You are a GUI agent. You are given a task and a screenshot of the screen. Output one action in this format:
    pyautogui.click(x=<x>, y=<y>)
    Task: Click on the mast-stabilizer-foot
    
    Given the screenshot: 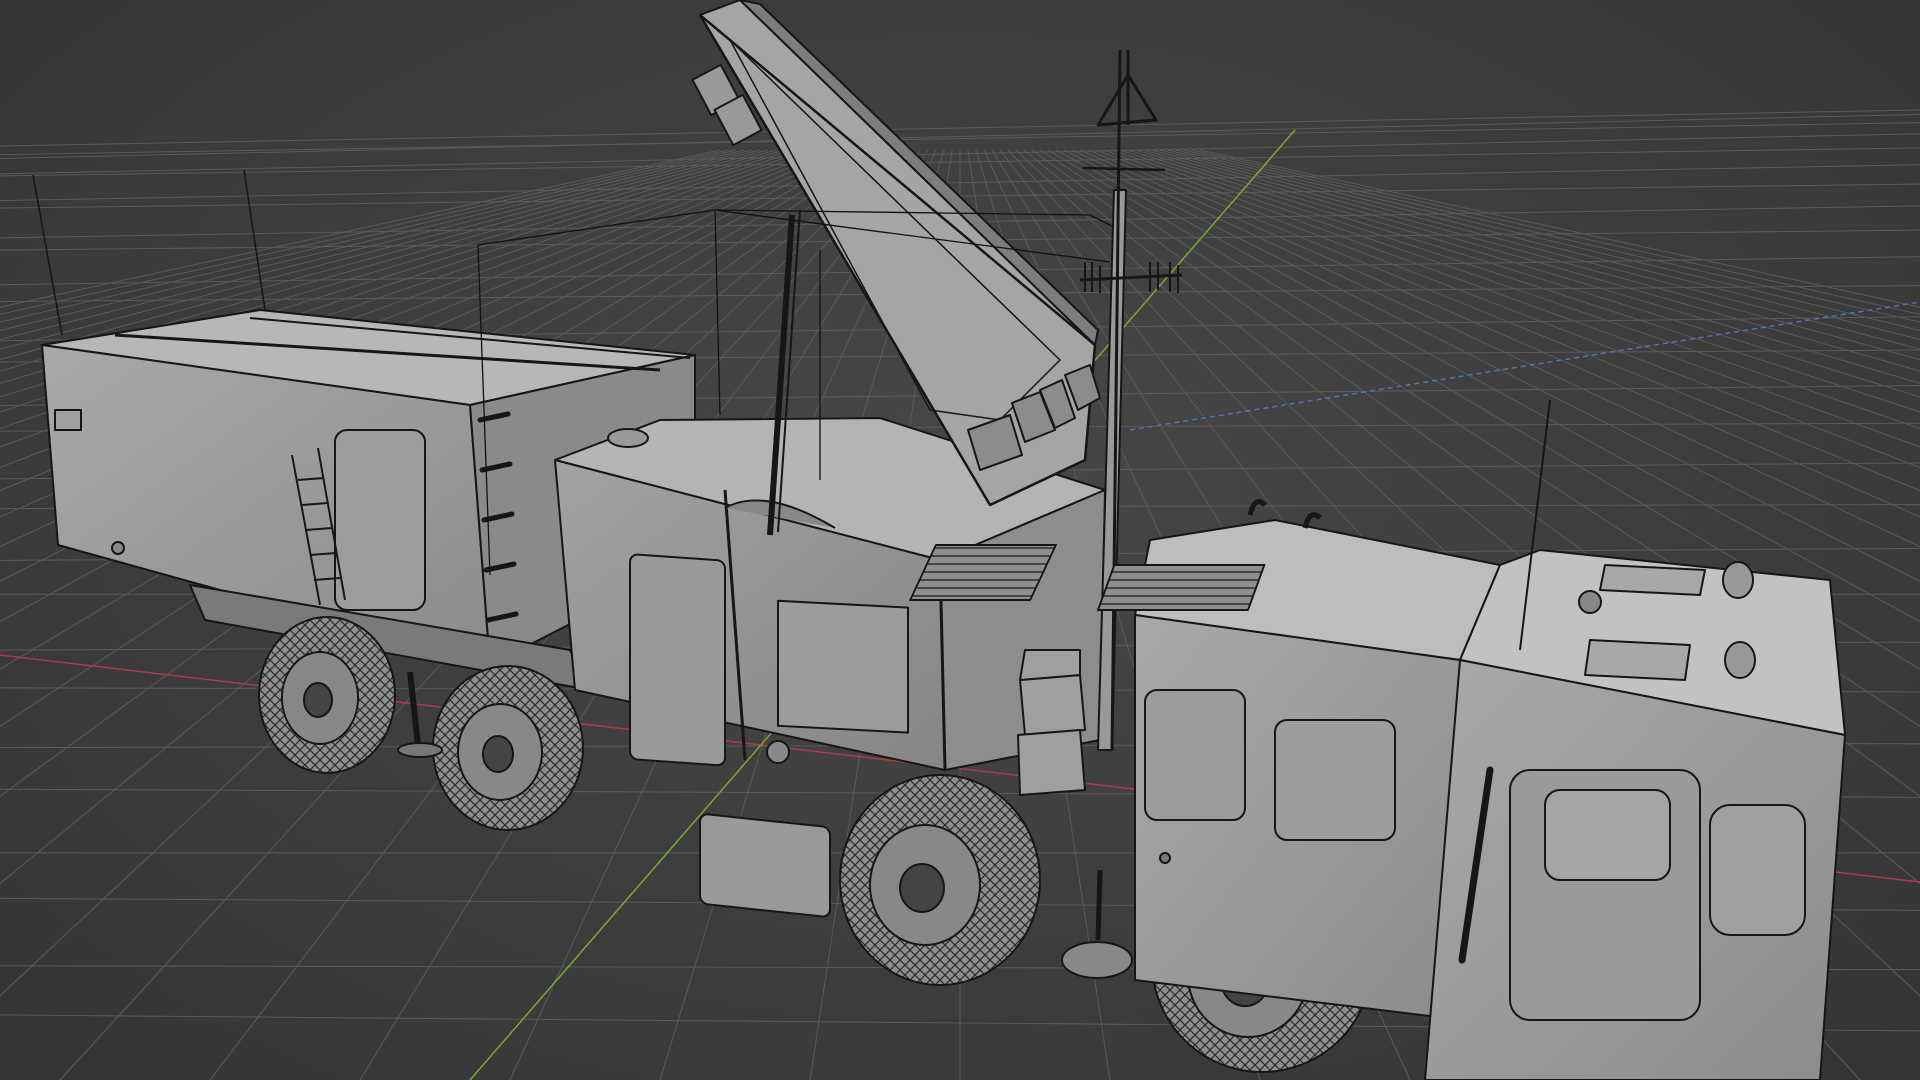 What is the action you would take?
    pyautogui.click(x=1097, y=960)
    